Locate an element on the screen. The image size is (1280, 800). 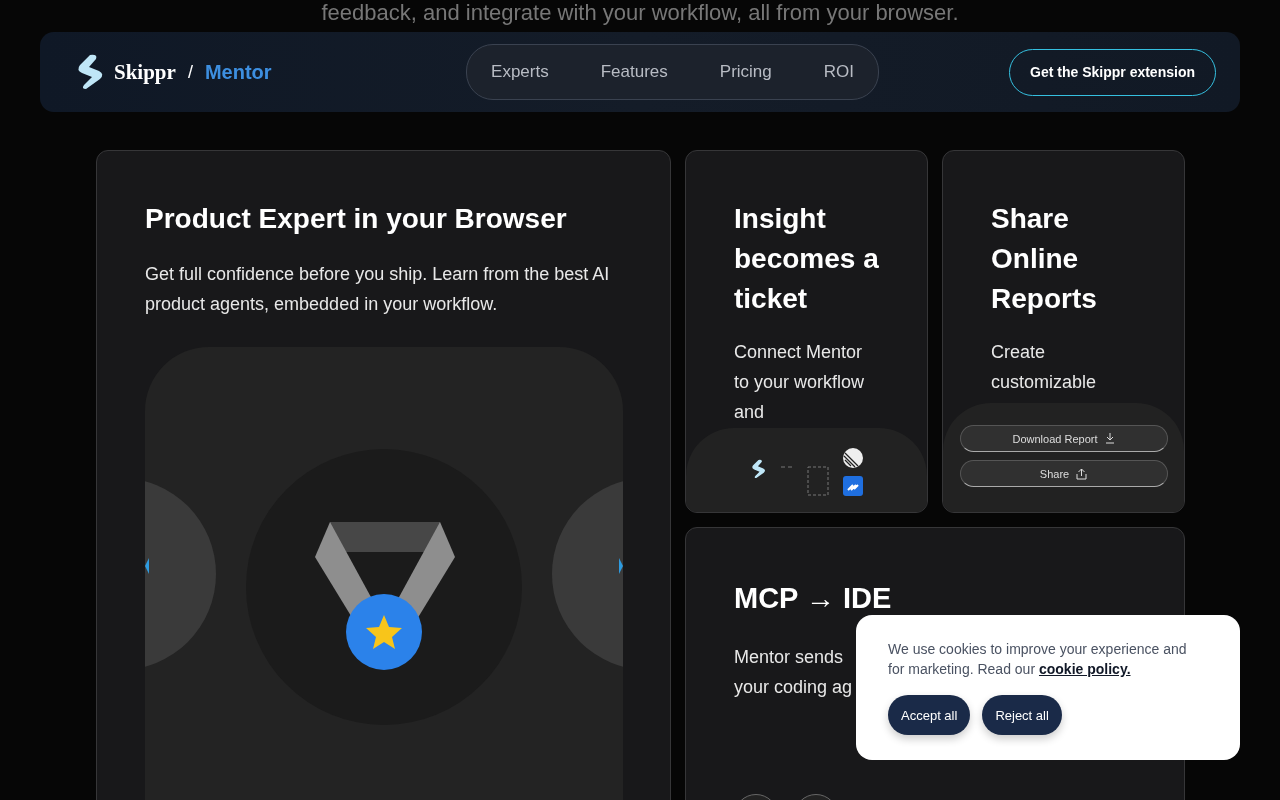
hero-tagline: feedback, and integrate with your workflow, all from your browser. is located at coordinates (640, 13).